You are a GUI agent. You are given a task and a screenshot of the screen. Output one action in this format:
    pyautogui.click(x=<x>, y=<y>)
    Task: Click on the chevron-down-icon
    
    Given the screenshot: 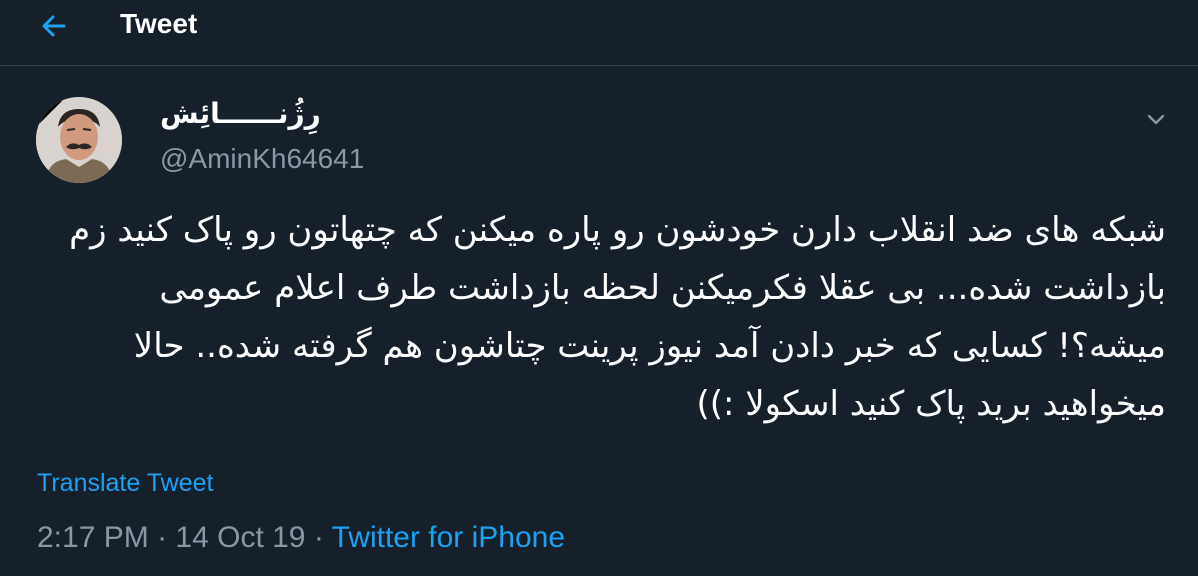 What is the action you would take?
    pyautogui.click(x=1156, y=119)
    